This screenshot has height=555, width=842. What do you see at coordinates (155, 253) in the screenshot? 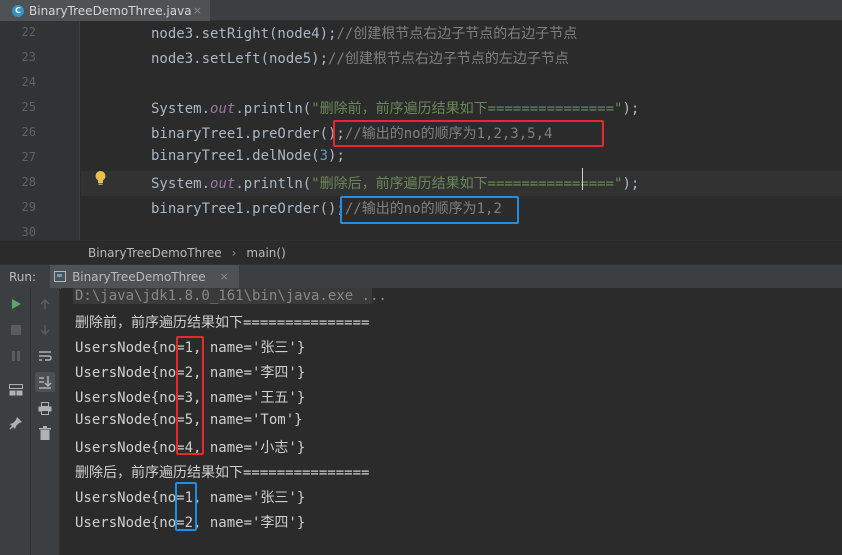
I see `breadcrumb-class: BinaryTreeDemoThree` at bounding box center [155, 253].